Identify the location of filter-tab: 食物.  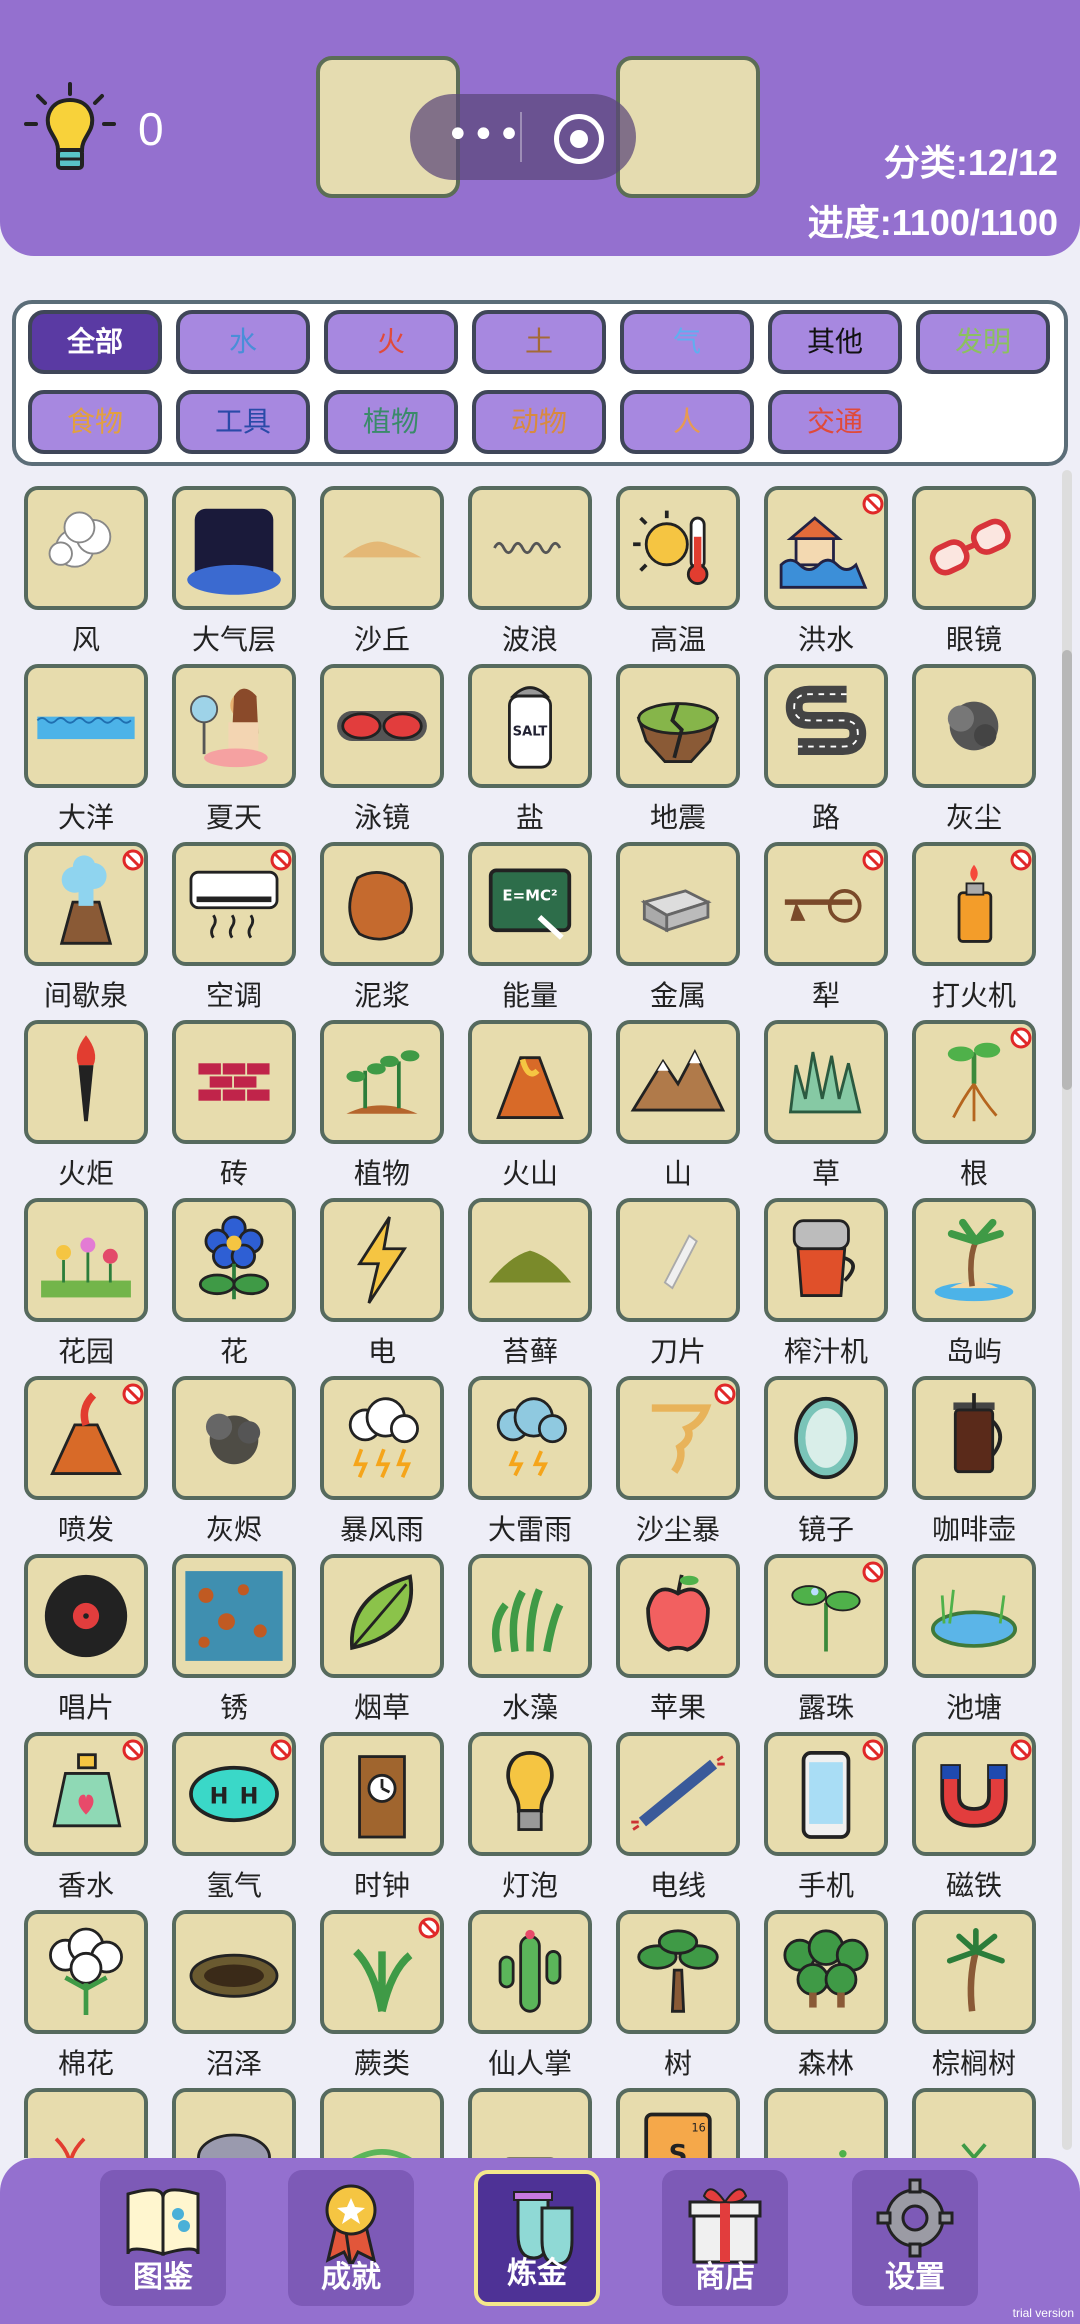
(95, 422).